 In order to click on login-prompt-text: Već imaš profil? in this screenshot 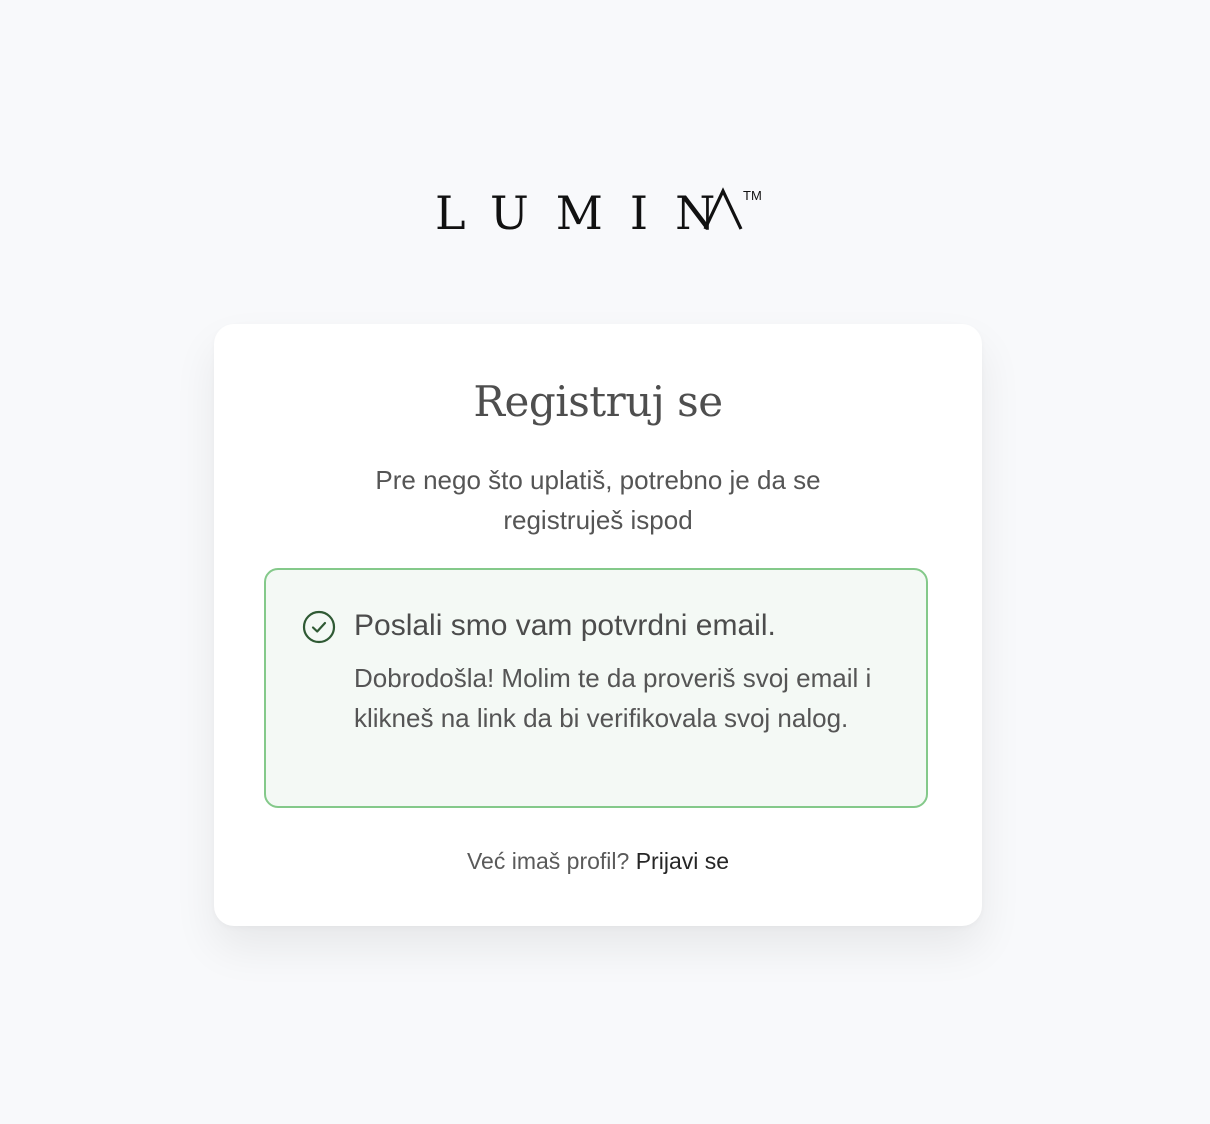, I will do `click(548, 861)`.